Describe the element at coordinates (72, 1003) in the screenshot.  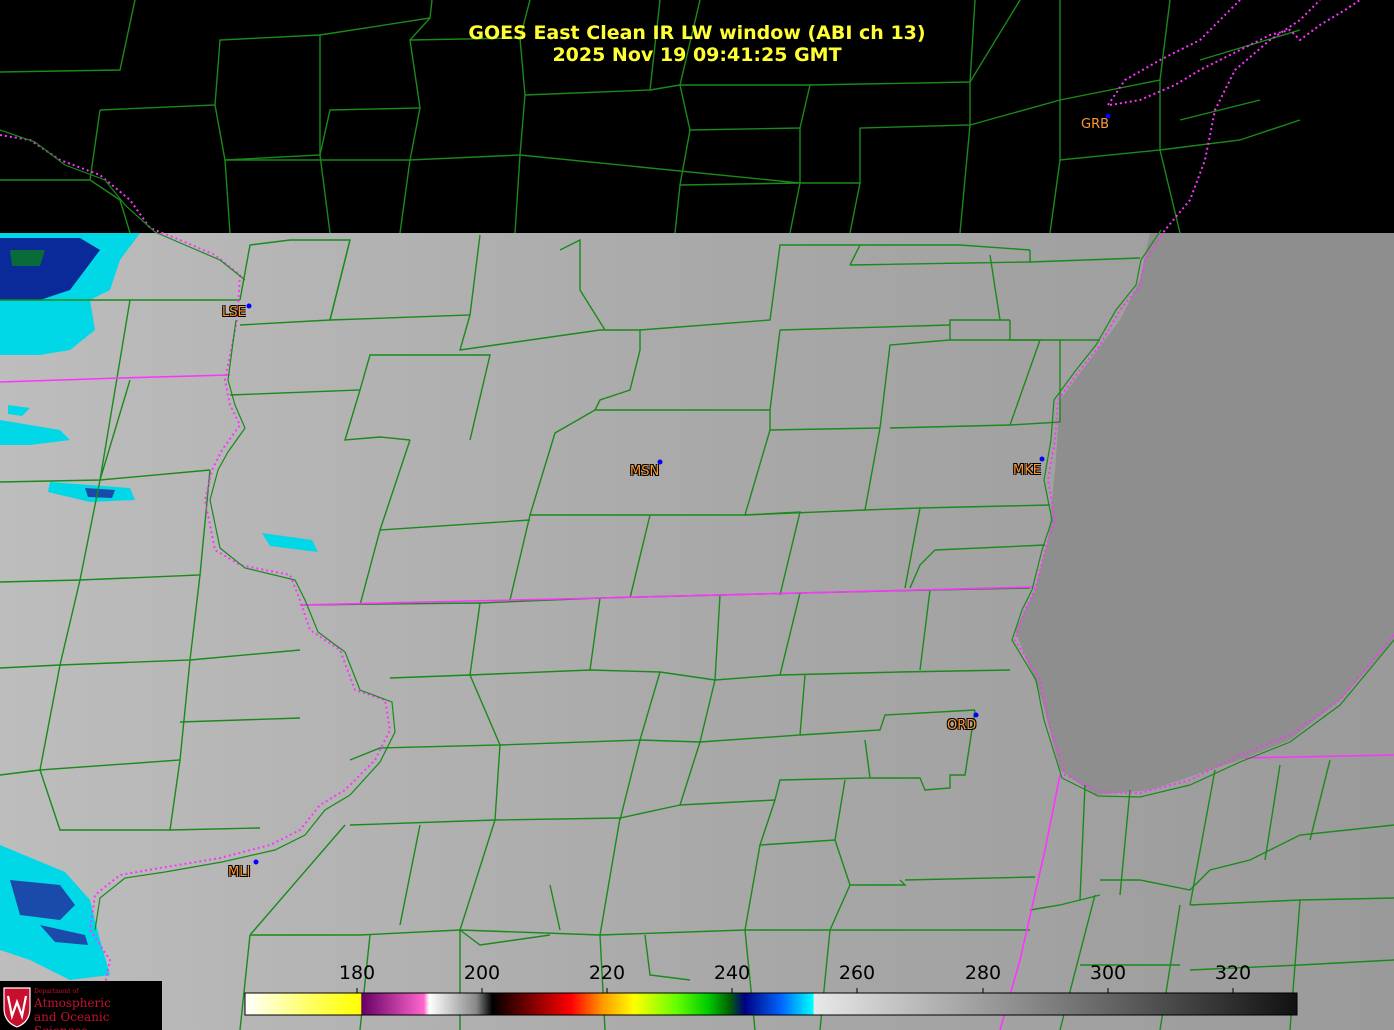
I see `logo-name-line1: Atmospheric` at that location.